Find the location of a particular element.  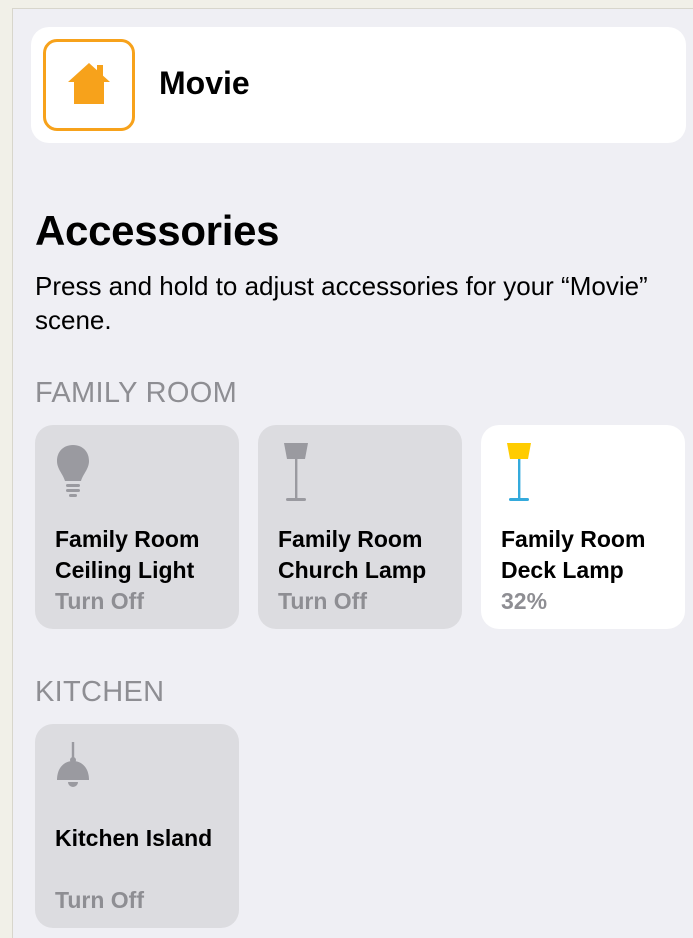

accessory-tile-kitchen-island: Kitchen Island Turn Off is located at coordinates (137, 826).